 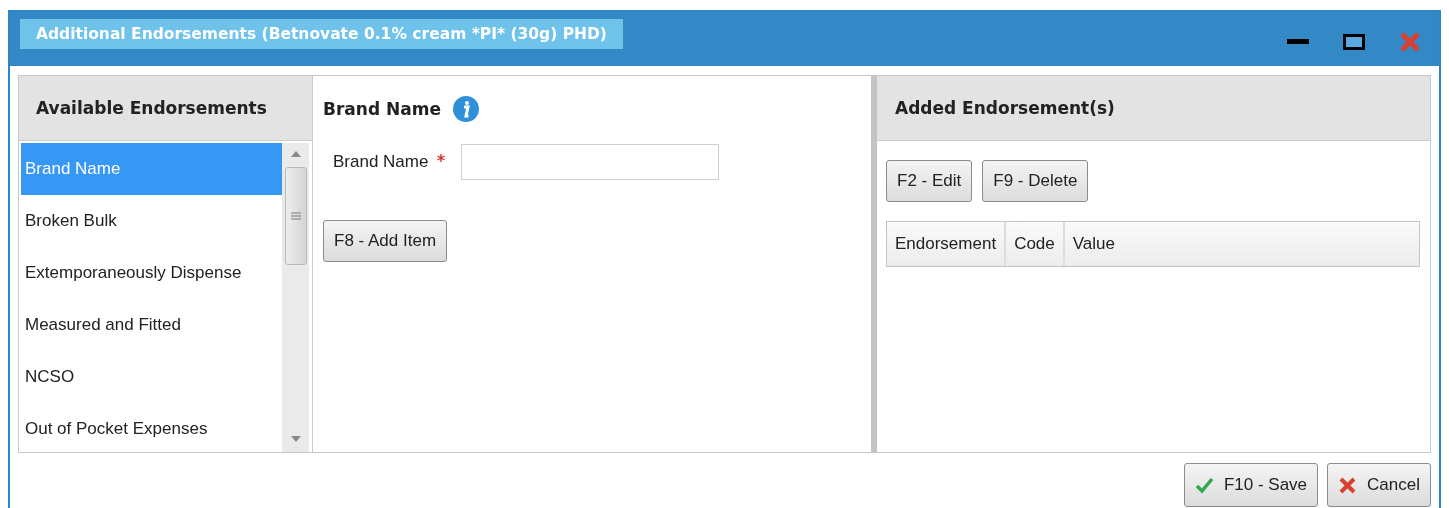 What do you see at coordinates (1298, 42) in the screenshot?
I see `minimize-icon` at bounding box center [1298, 42].